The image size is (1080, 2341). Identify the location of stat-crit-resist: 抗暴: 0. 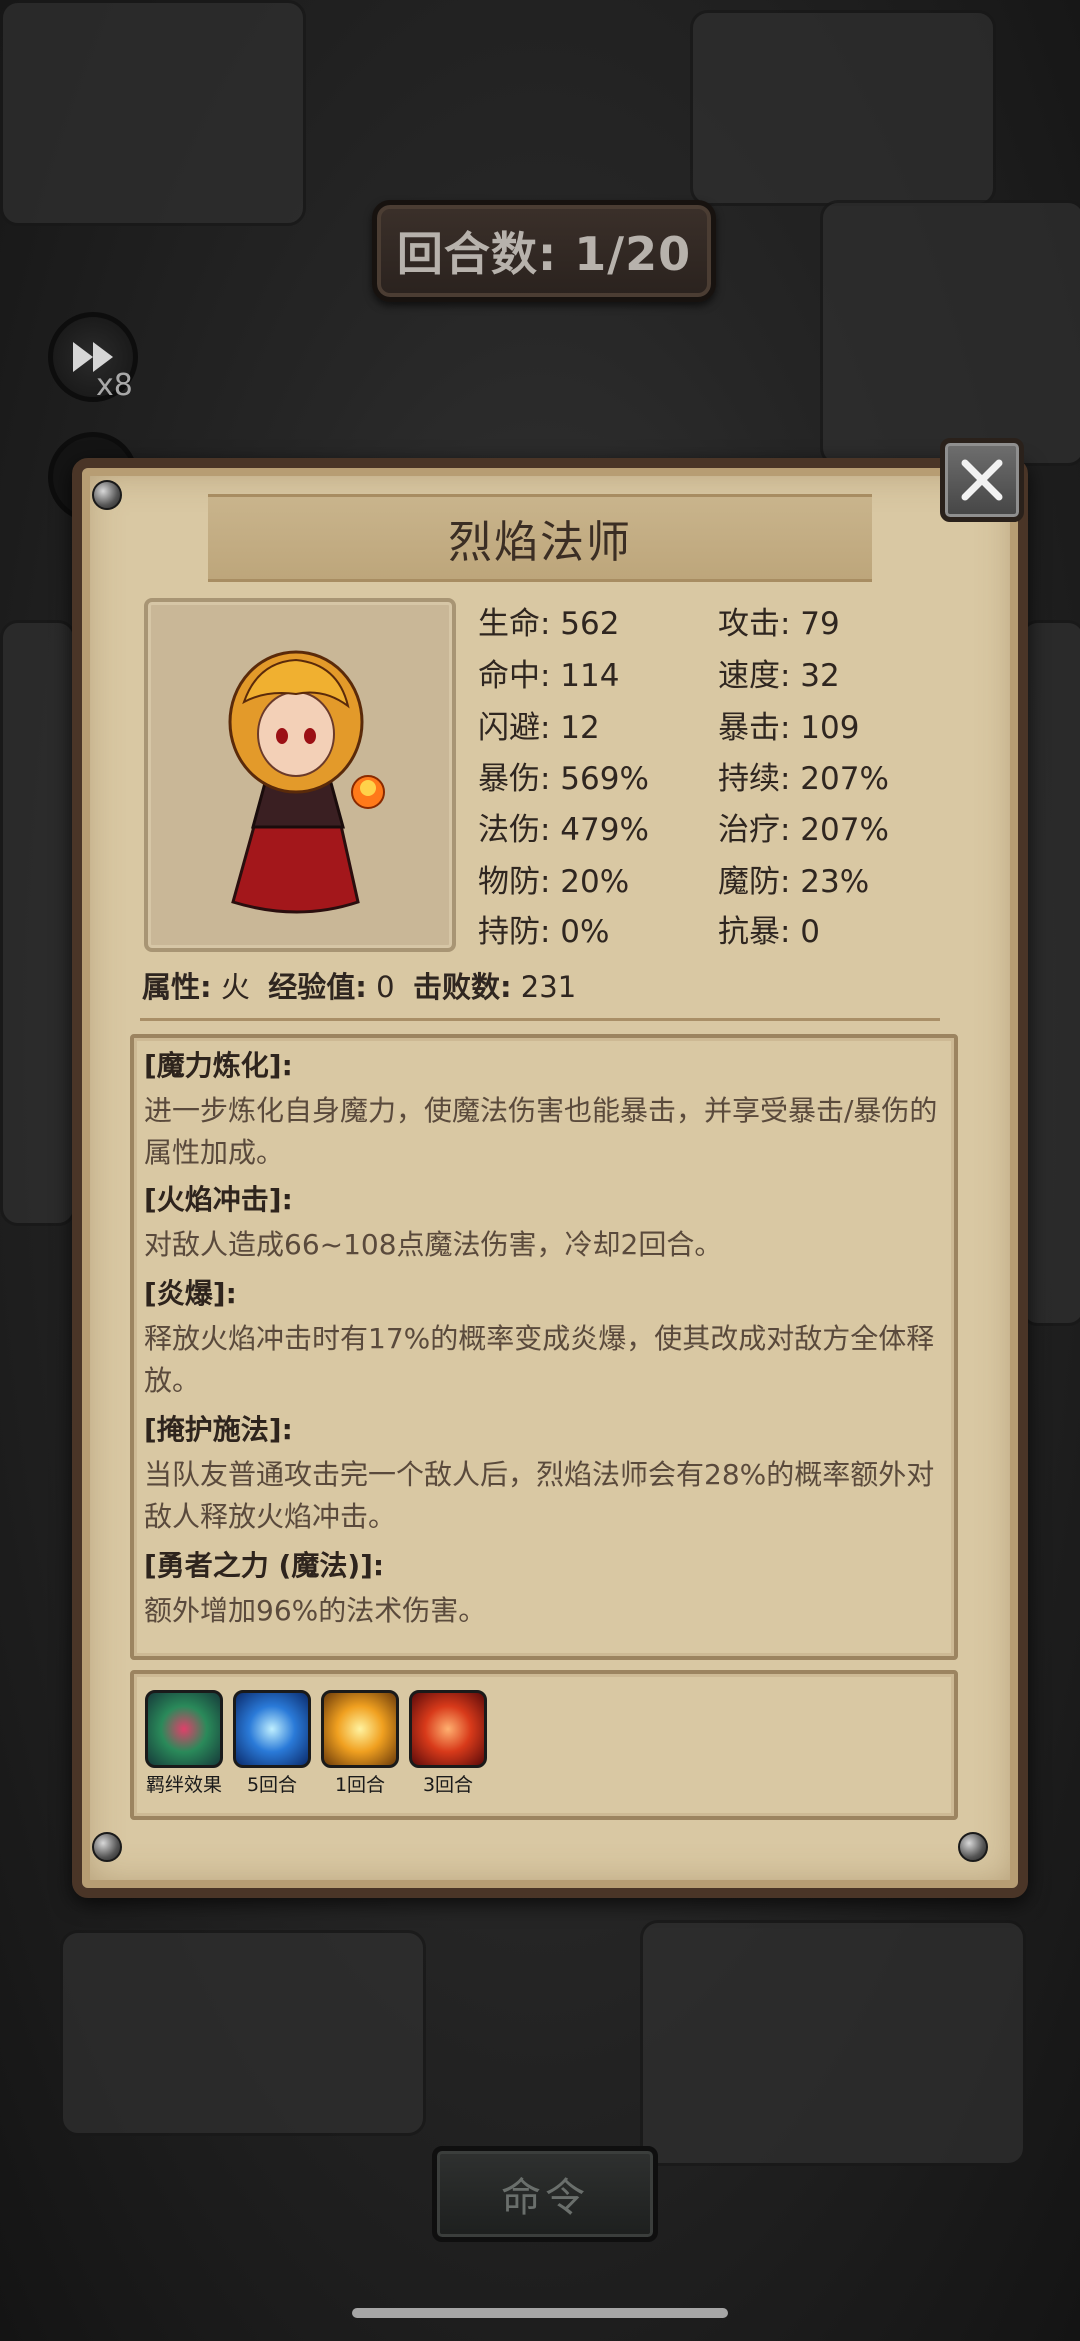
(769, 932).